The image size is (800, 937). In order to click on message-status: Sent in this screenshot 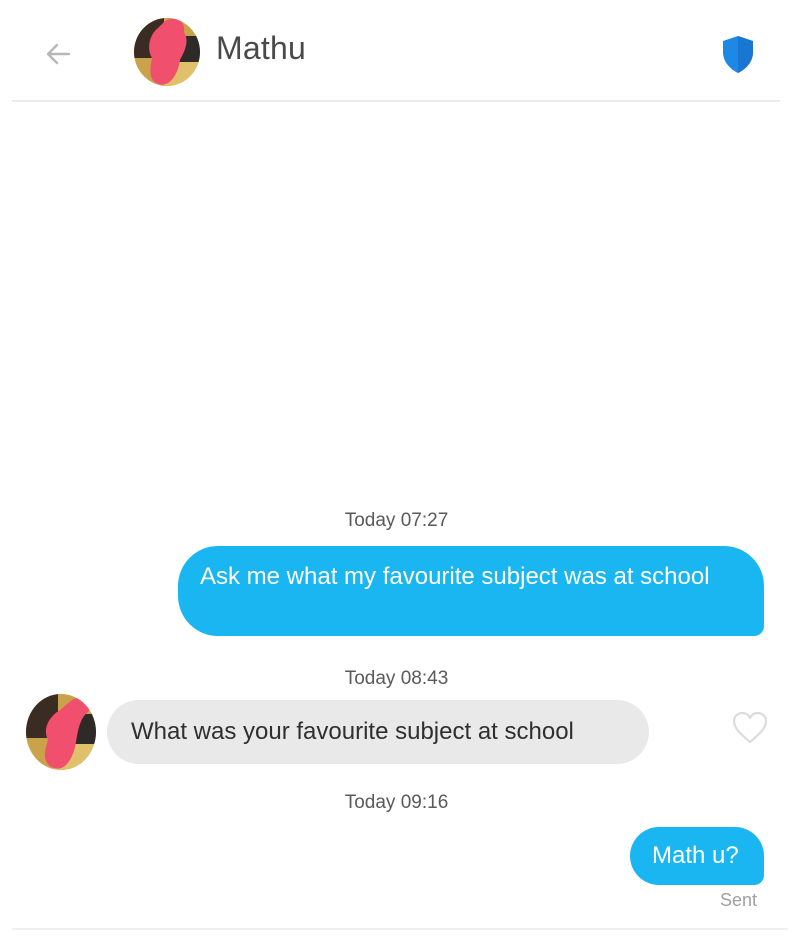, I will do `click(739, 900)`.